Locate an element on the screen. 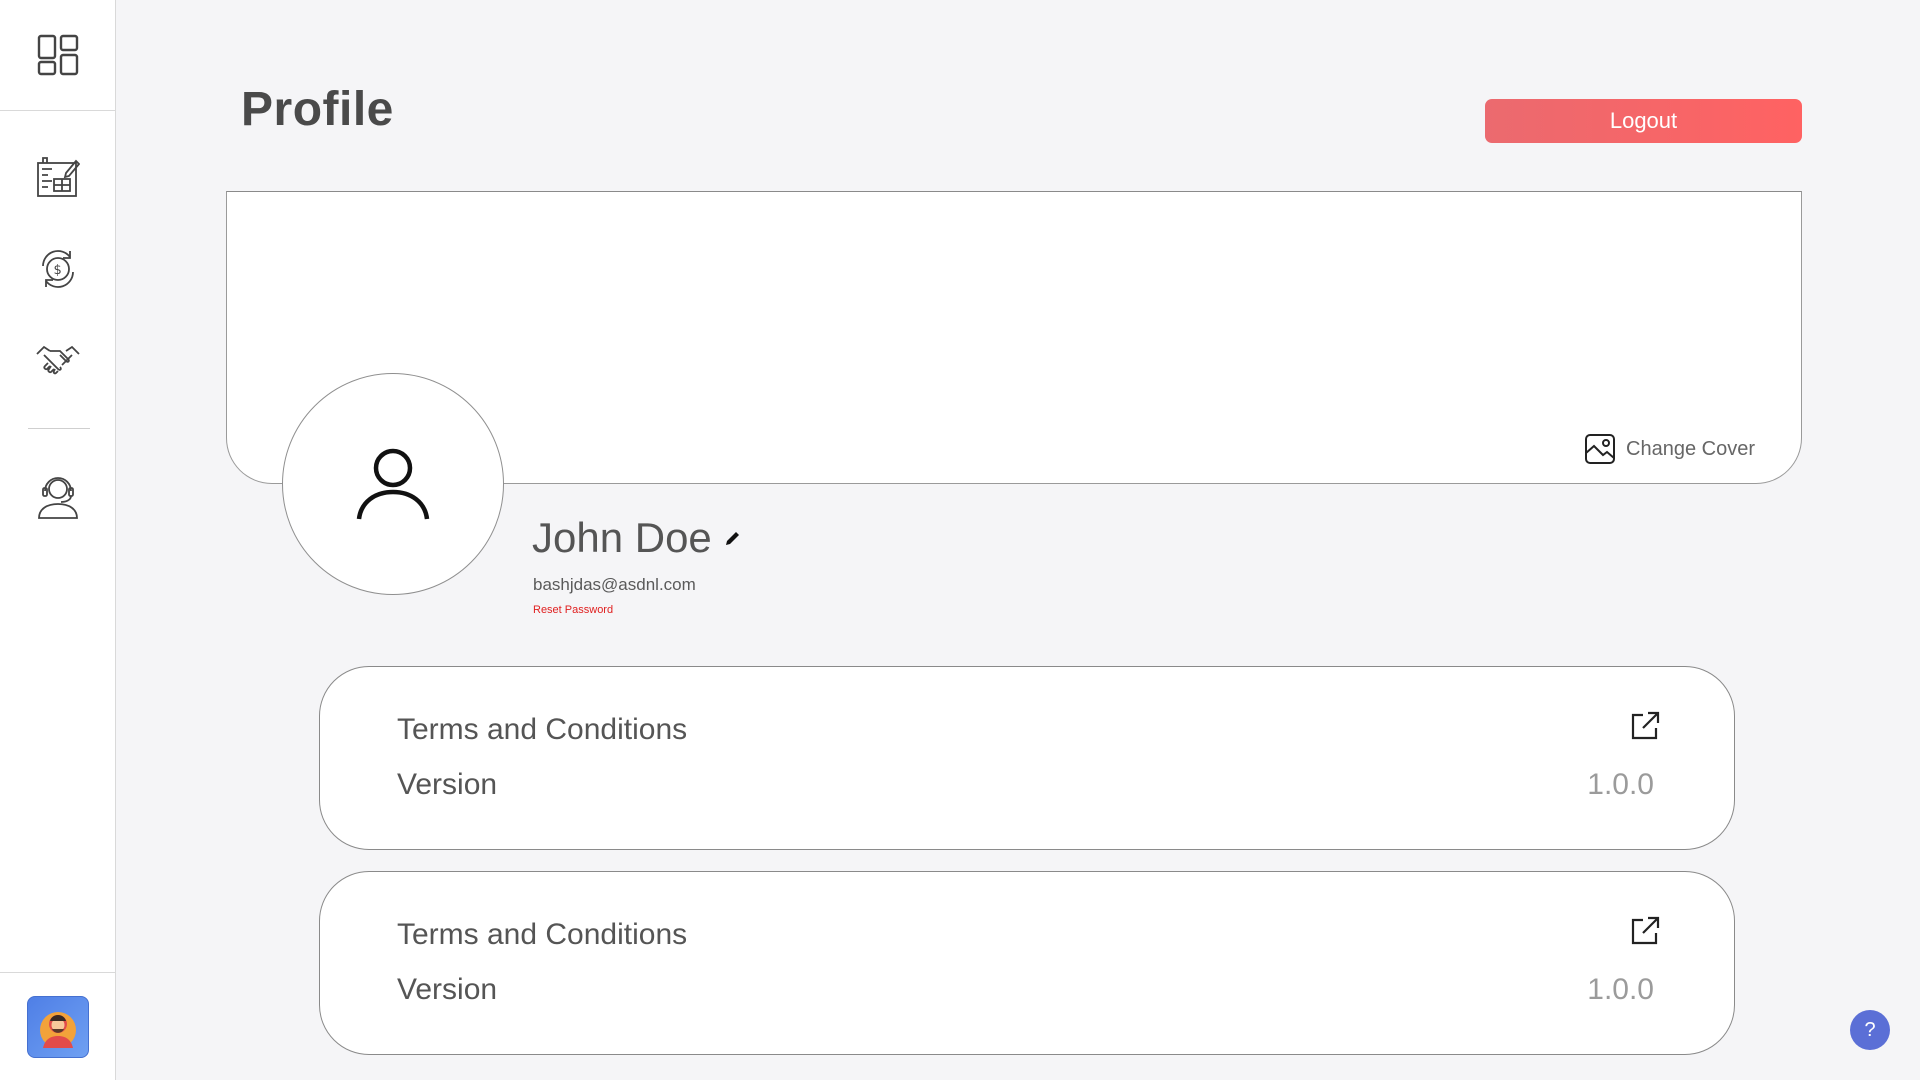 This screenshot has height=1080, width=1920. profile-avatar is located at coordinates (393, 484).